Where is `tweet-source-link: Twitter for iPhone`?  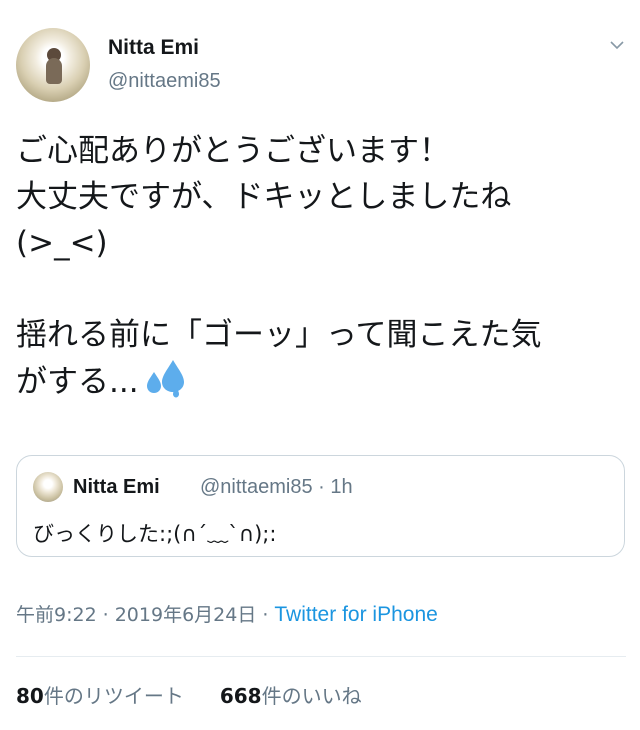 tweet-source-link: Twitter for iPhone is located at coordinates (355, 614).